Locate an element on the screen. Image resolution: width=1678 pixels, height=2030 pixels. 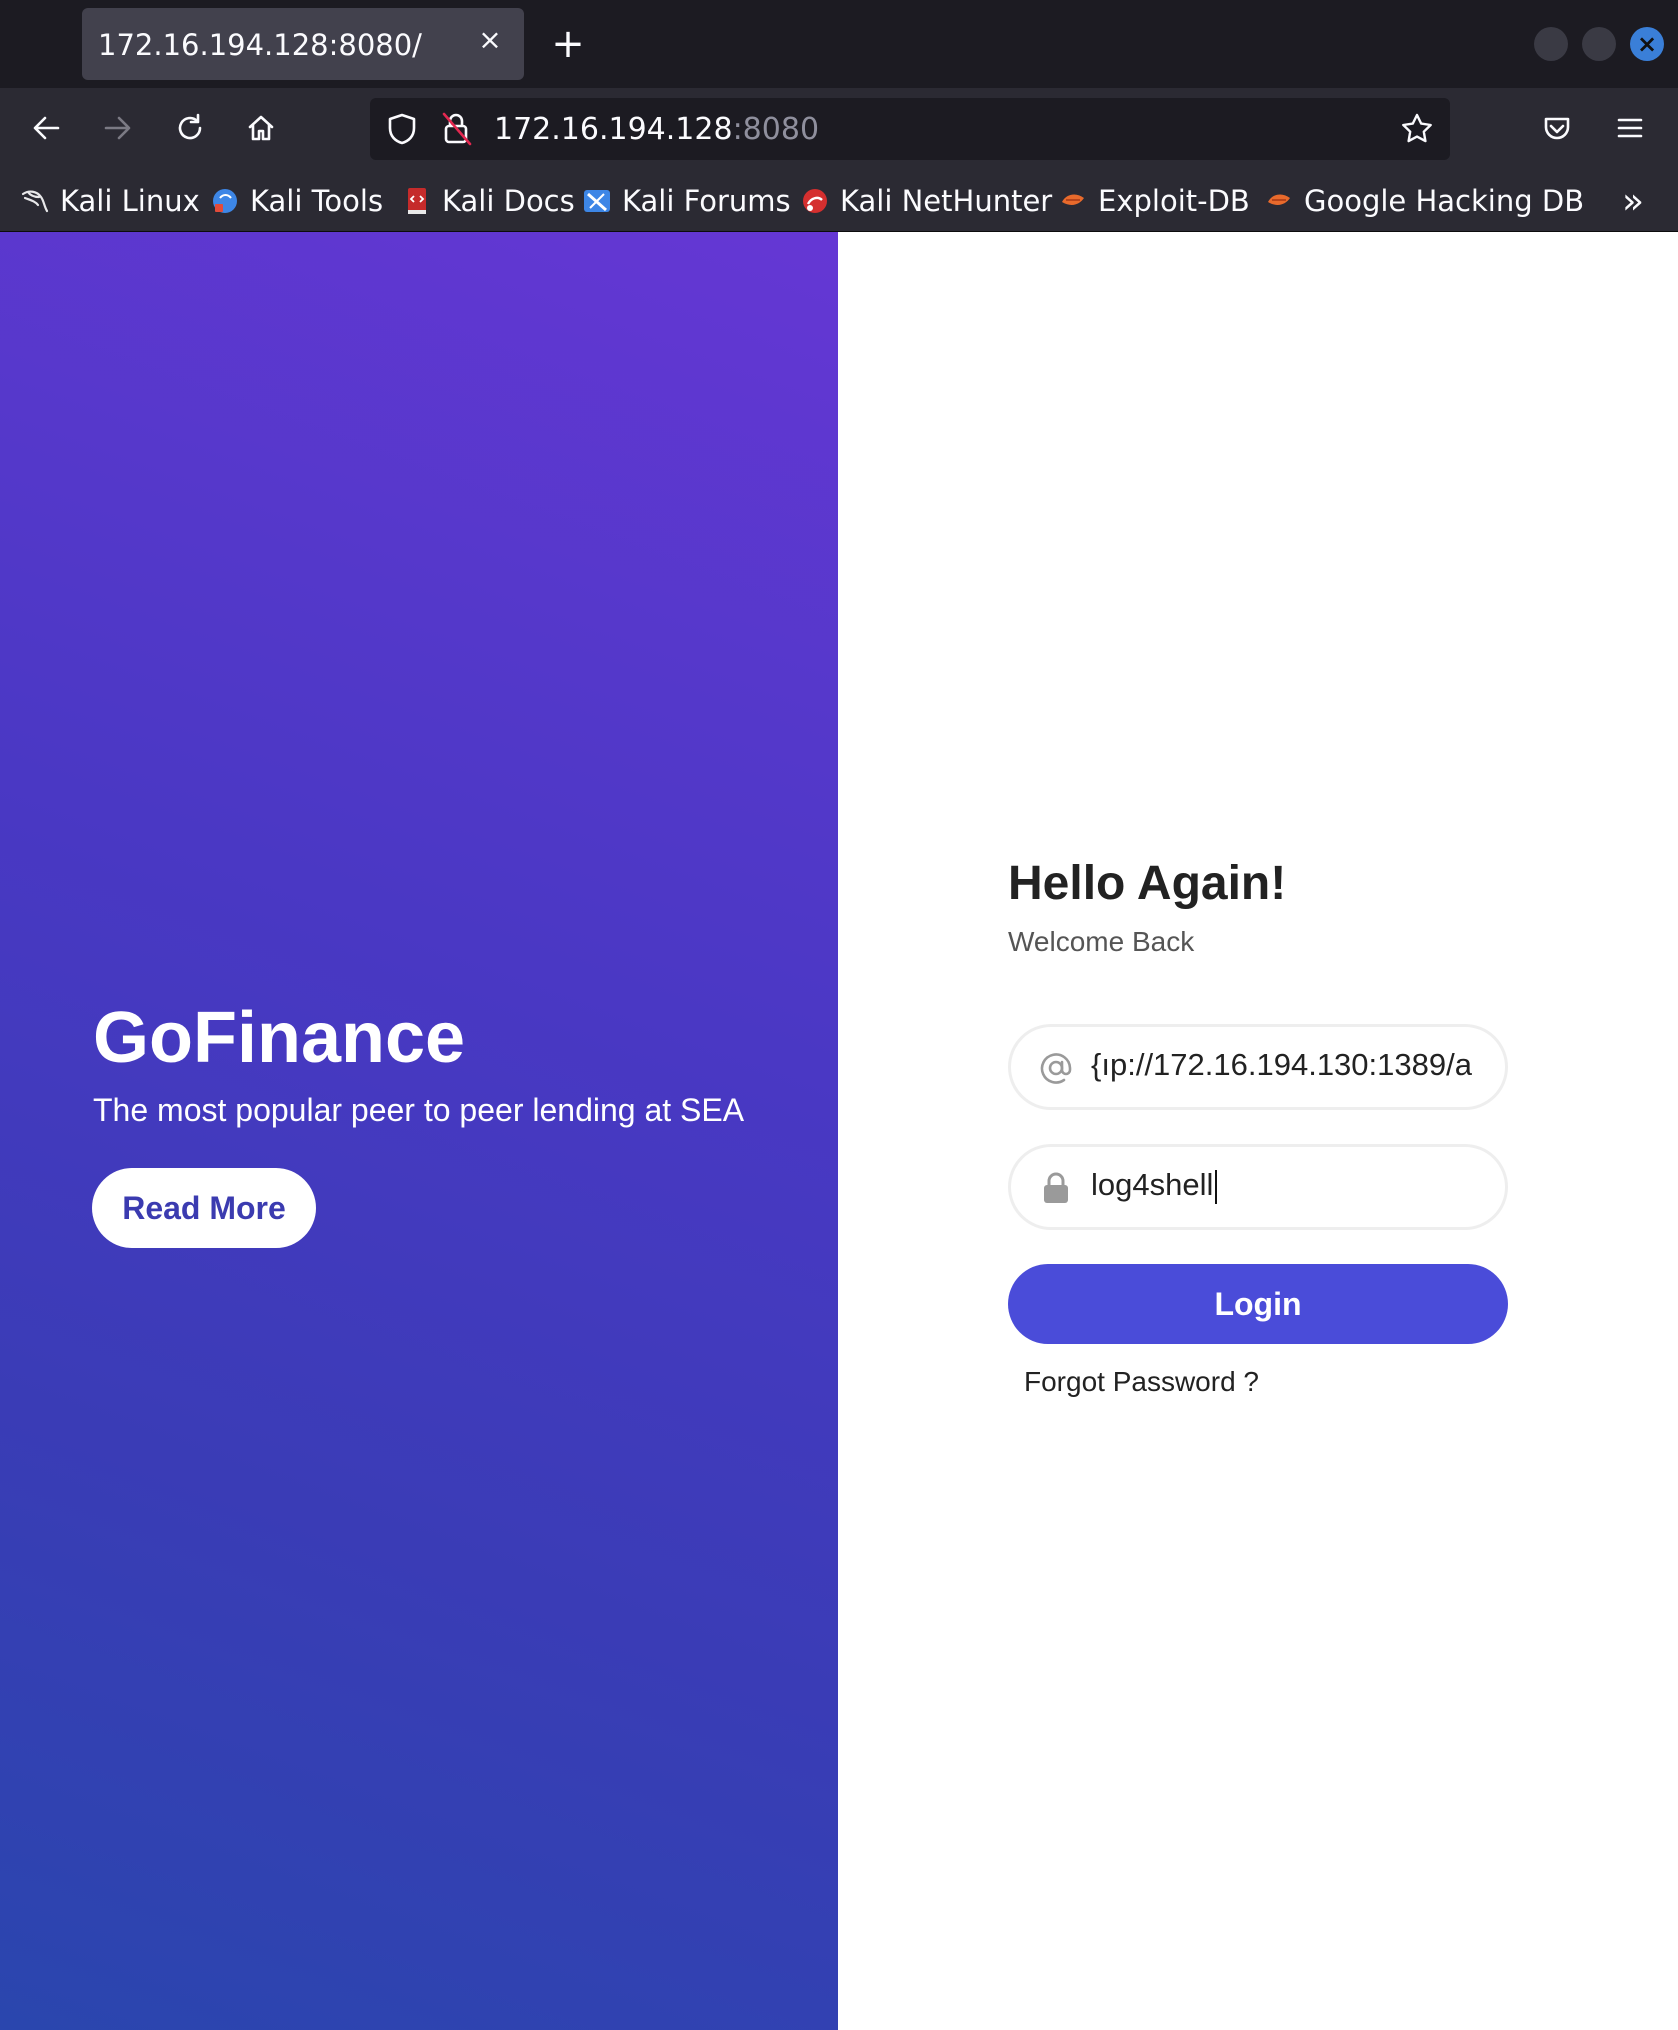
forward-button is located at coordinates (118, 128).